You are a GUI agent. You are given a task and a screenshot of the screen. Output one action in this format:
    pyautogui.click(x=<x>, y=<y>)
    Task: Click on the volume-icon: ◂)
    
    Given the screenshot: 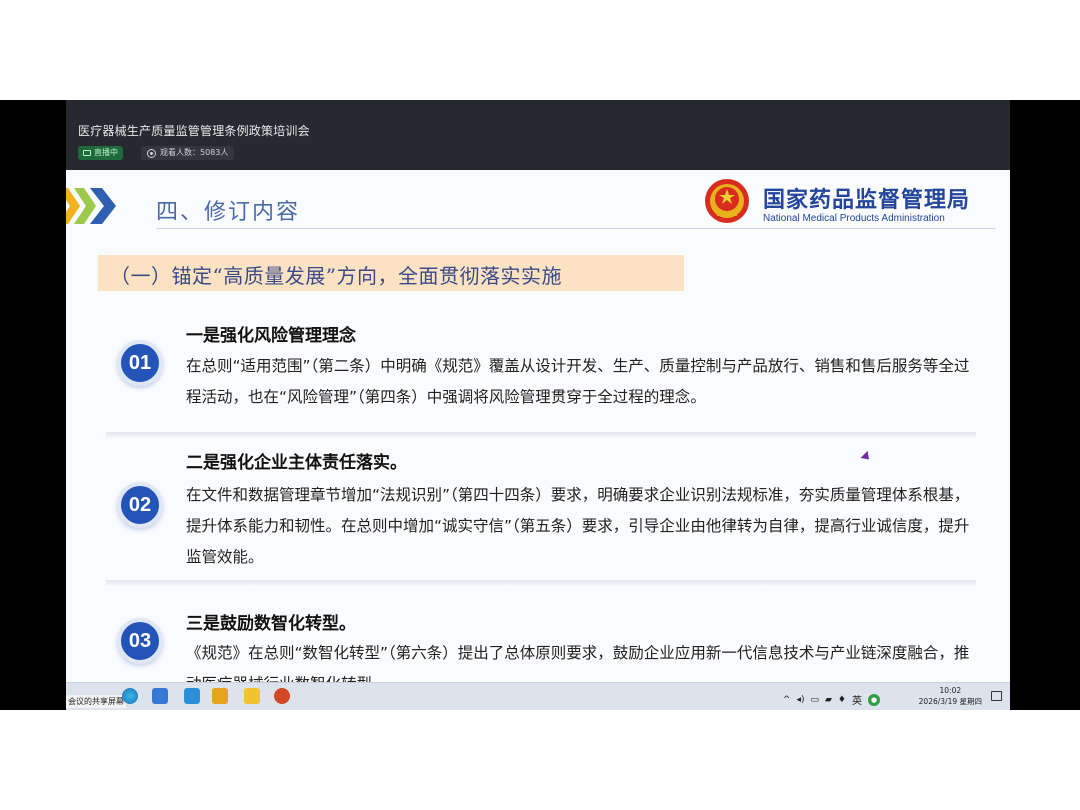 What is the action you would take?
    pyautogui.click(x=800, y=700)
    